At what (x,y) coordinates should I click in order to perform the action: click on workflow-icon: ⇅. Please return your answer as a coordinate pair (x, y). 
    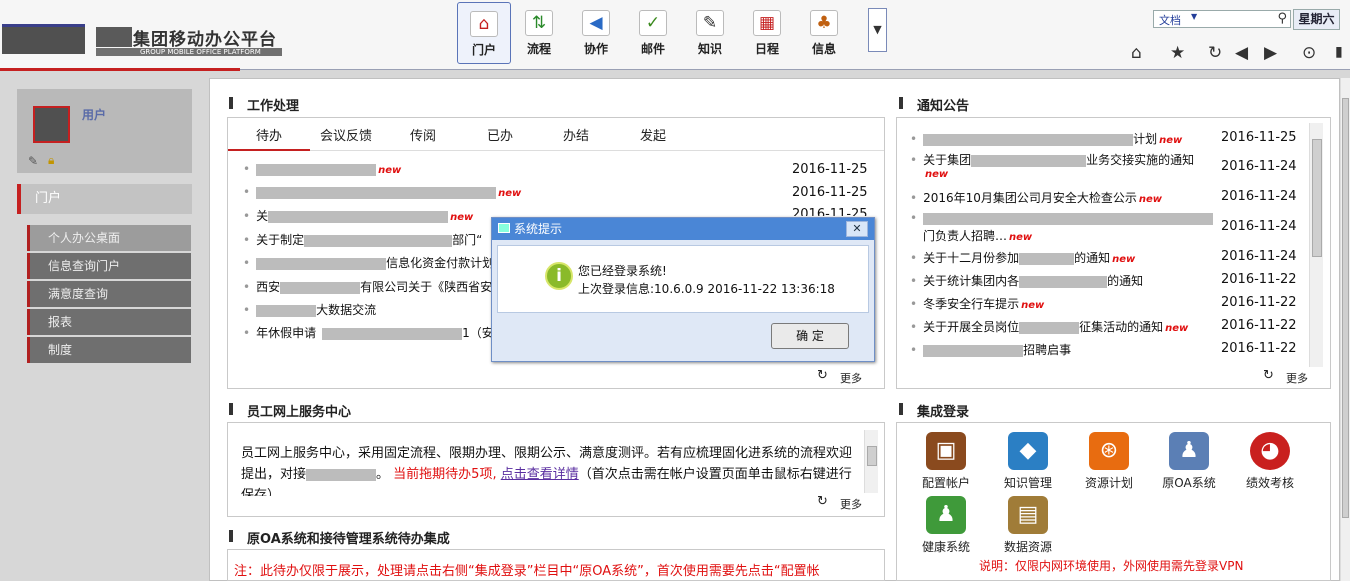
    Looking at the image, I should click on (539, 23).